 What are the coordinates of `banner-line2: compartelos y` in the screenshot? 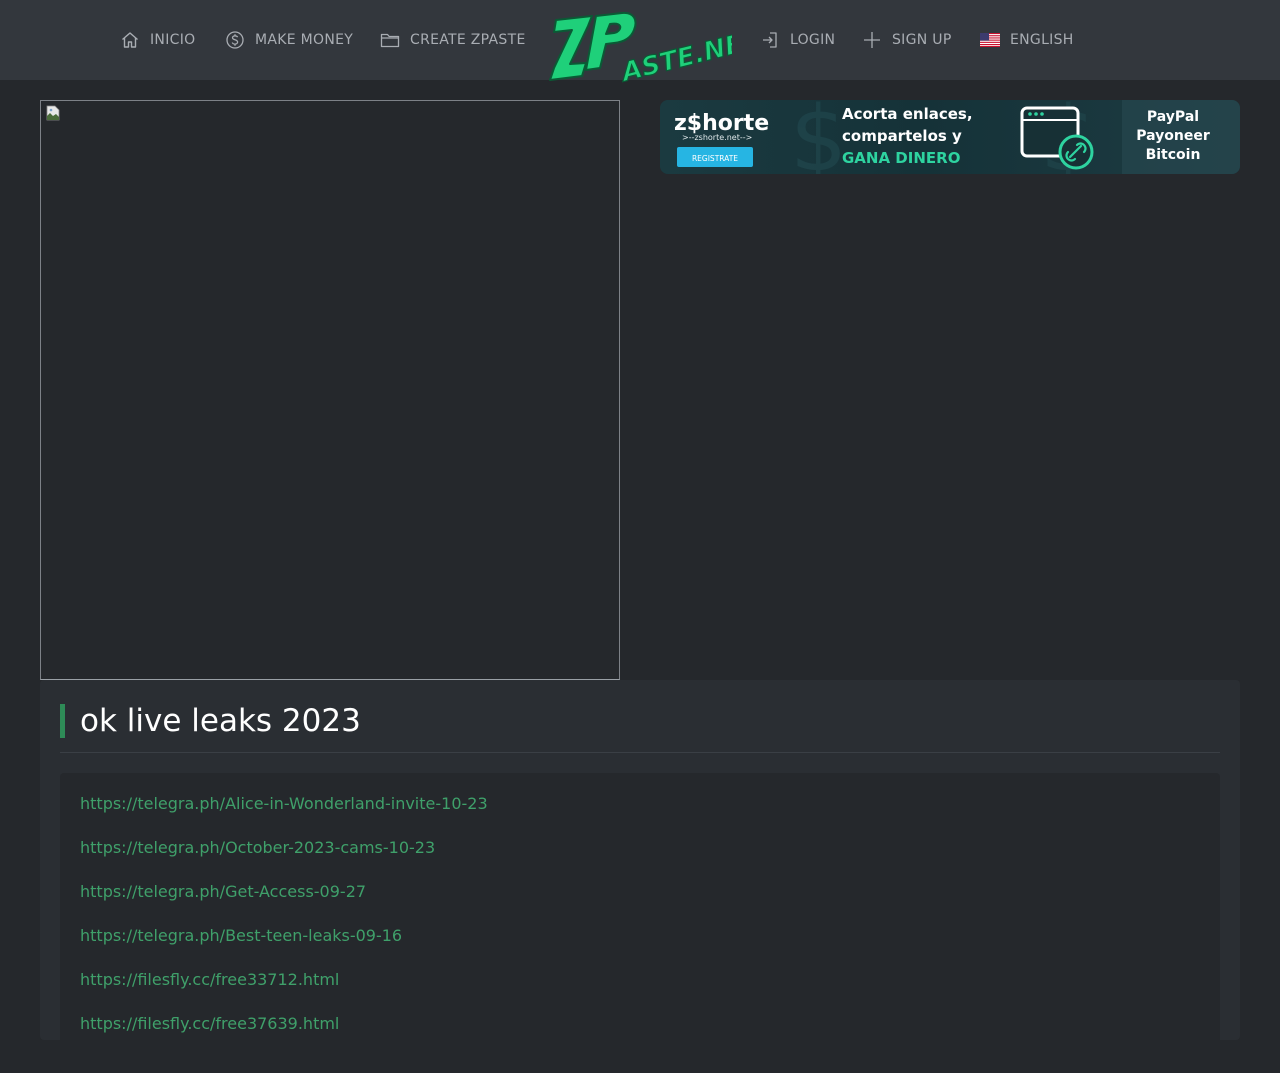 It's located at (902, 136).